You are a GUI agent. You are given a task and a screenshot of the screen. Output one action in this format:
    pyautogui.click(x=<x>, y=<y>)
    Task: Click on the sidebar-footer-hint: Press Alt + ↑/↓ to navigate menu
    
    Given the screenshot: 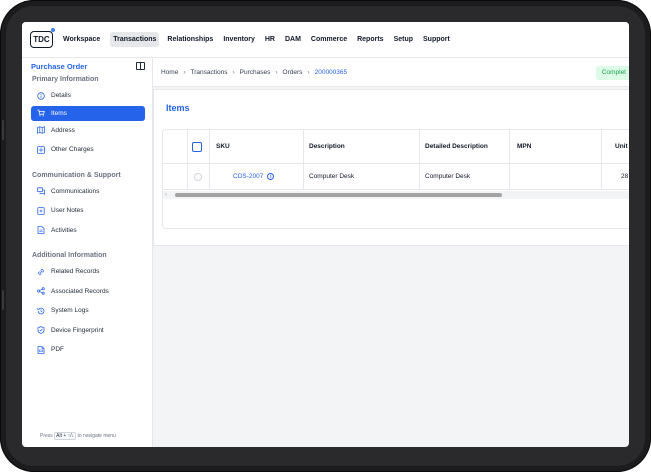 What is the action you would take?
    pyautogui.click(x=87, y=436)
    